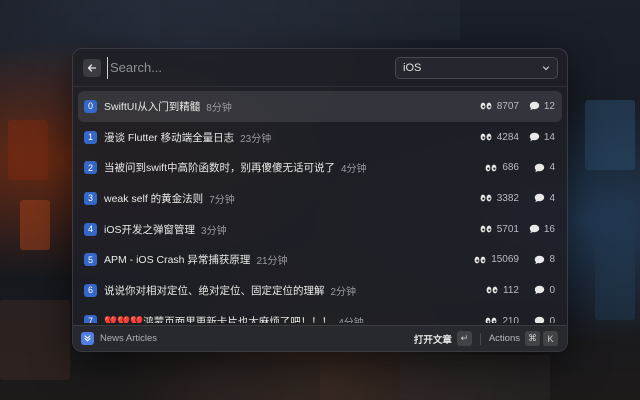  Describe the element at coordinates (549, 137) in the screenshot. I see `comment-count-value: 14` at that location.